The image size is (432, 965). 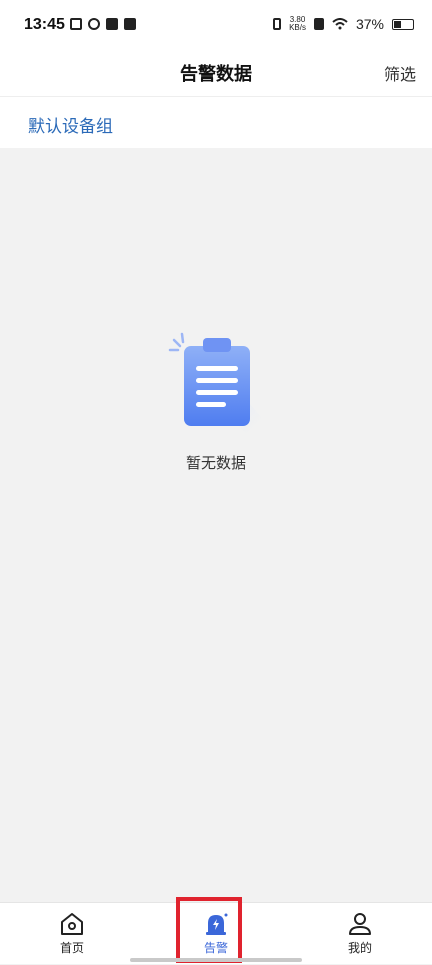 What do you see at coordinates (318, 24) in the screenshot?
I see `sim-icon` at bounding box center [318, 24].